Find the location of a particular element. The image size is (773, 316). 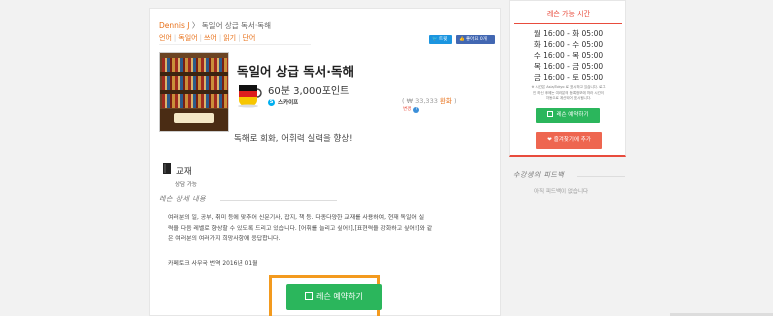

category-tag: 독일어 is located at coordinates (187, 38).